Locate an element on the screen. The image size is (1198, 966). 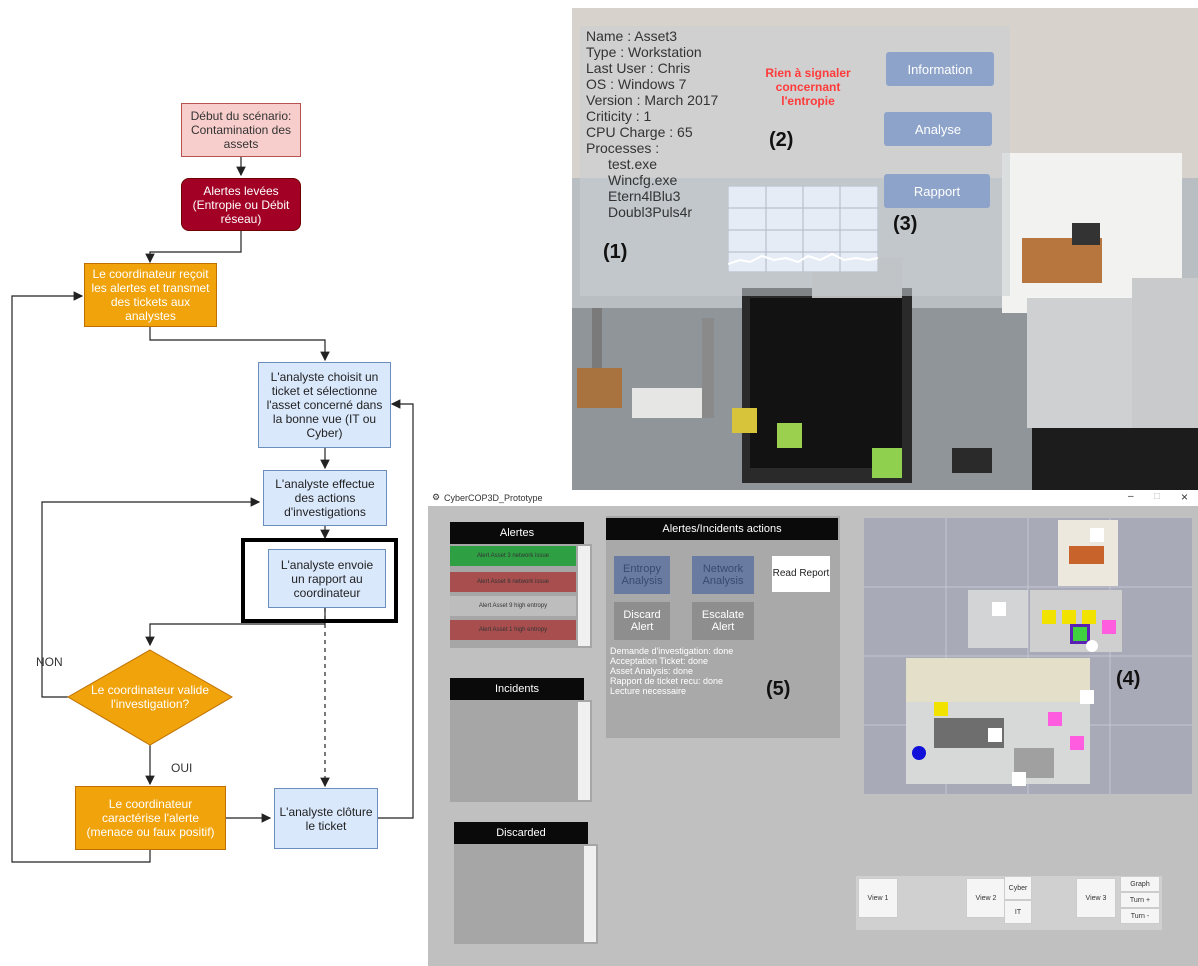
process-item: Etern4lBlu3 is located at coordinates (644, 196).